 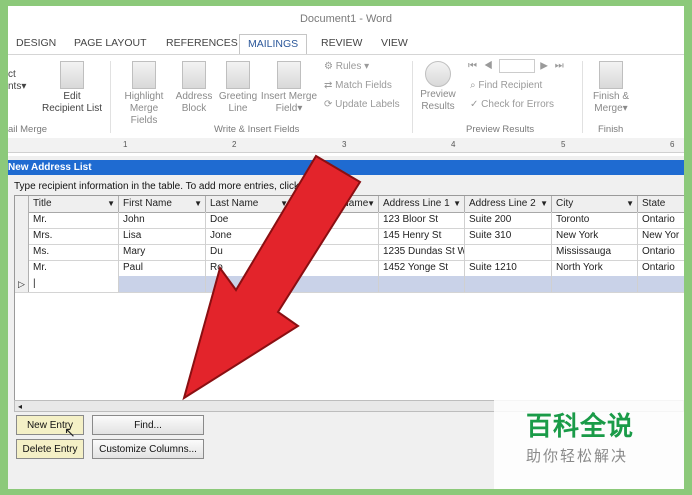 What do you see at coordinates (394, 43) in the screenshot?
I see `tab-view: VIEW` at bounding box center [394, 43].